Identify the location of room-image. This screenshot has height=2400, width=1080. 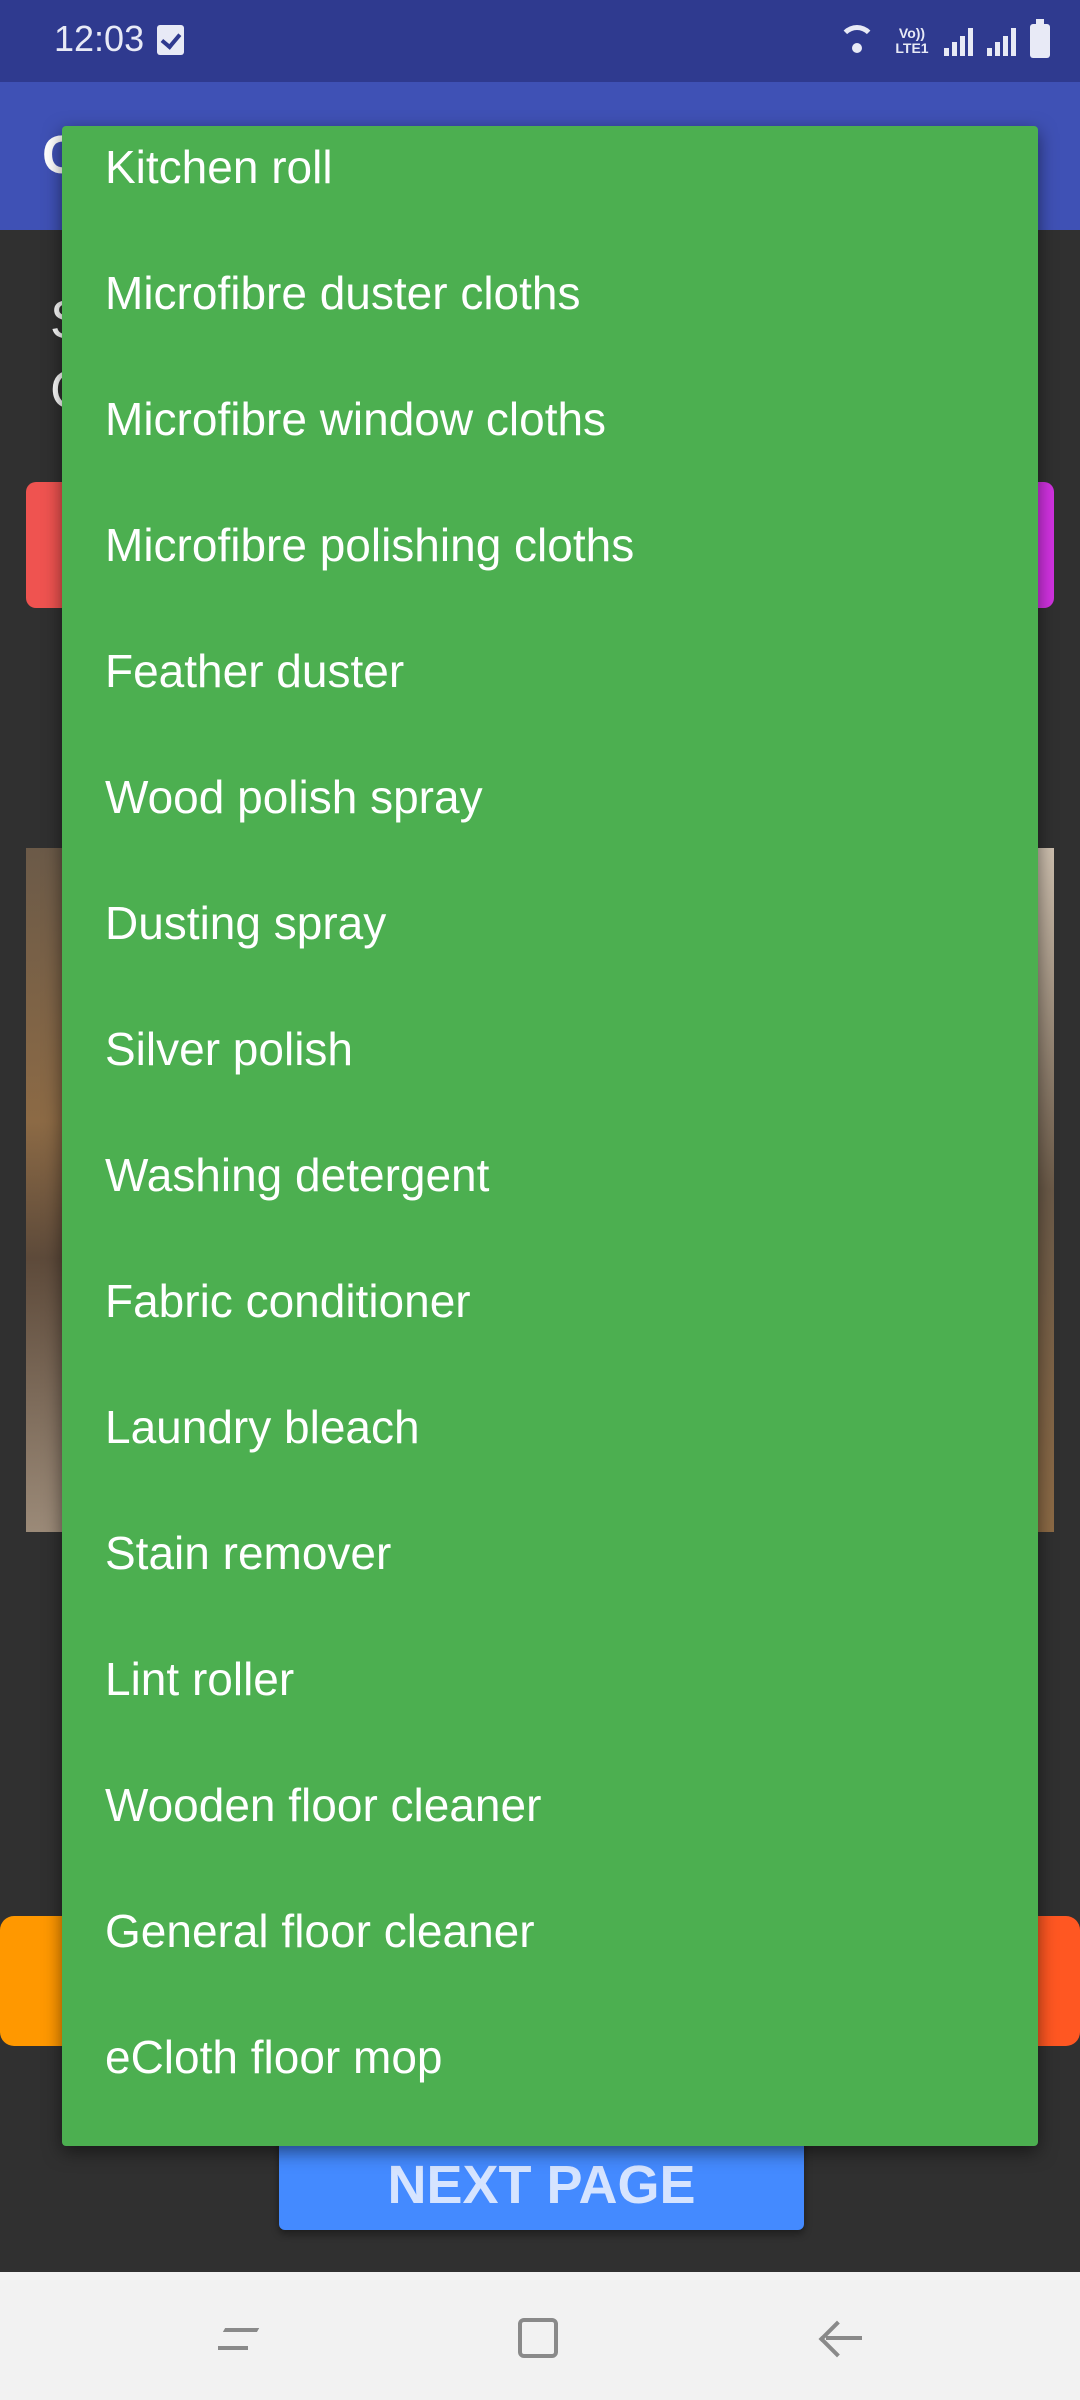
(46, 1190).